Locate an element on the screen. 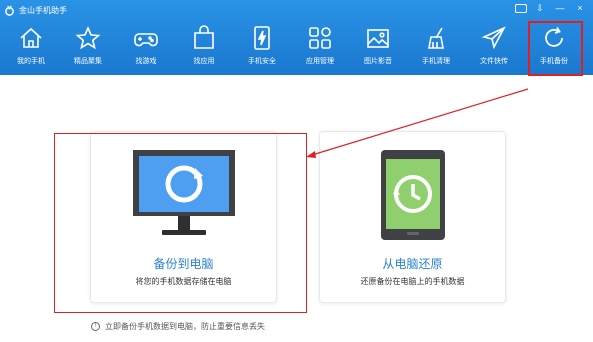  nav-label: 文件快传 is located at coordinates (494, 61).